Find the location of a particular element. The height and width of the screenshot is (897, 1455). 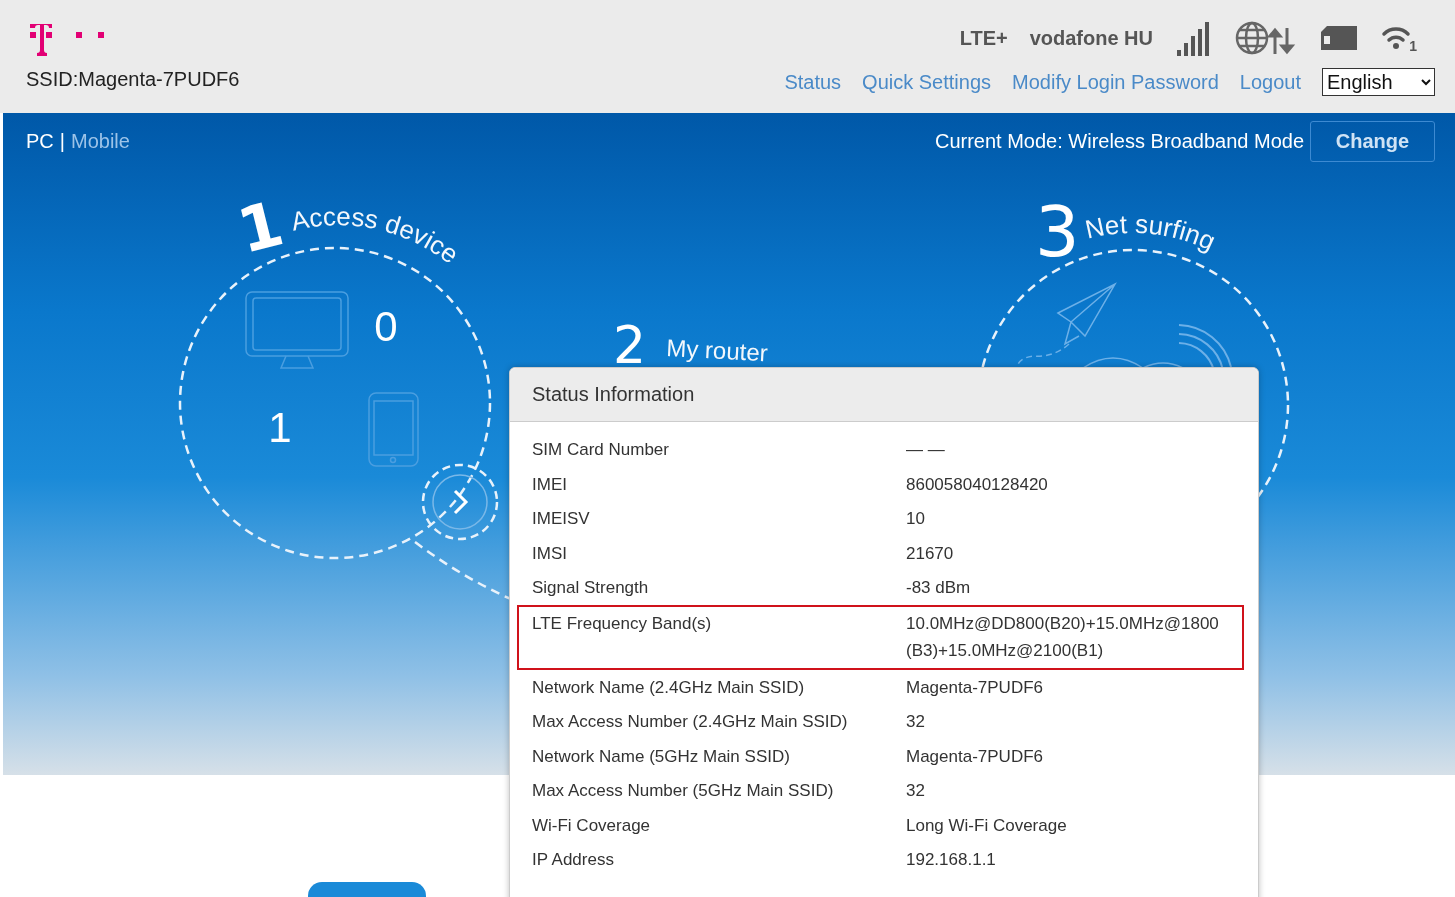

row-label: IMEISV is located at coordinates (561, 519).